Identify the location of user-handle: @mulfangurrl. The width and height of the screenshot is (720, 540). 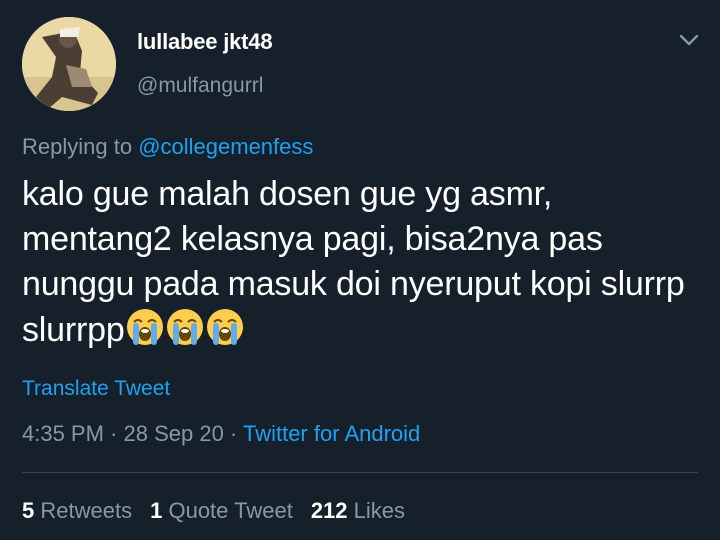
(200, 86).